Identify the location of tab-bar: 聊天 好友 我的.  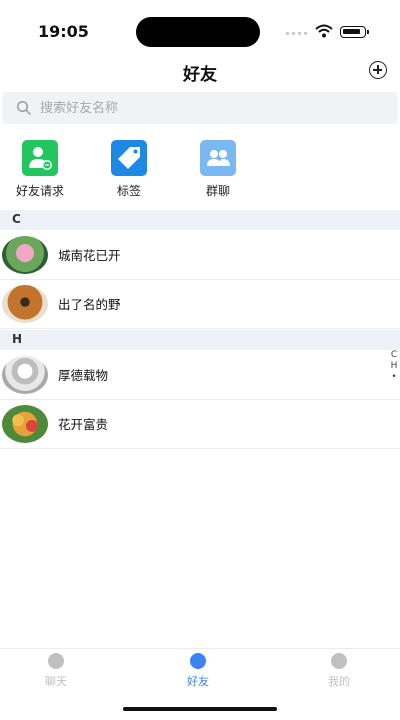
(200, 671).